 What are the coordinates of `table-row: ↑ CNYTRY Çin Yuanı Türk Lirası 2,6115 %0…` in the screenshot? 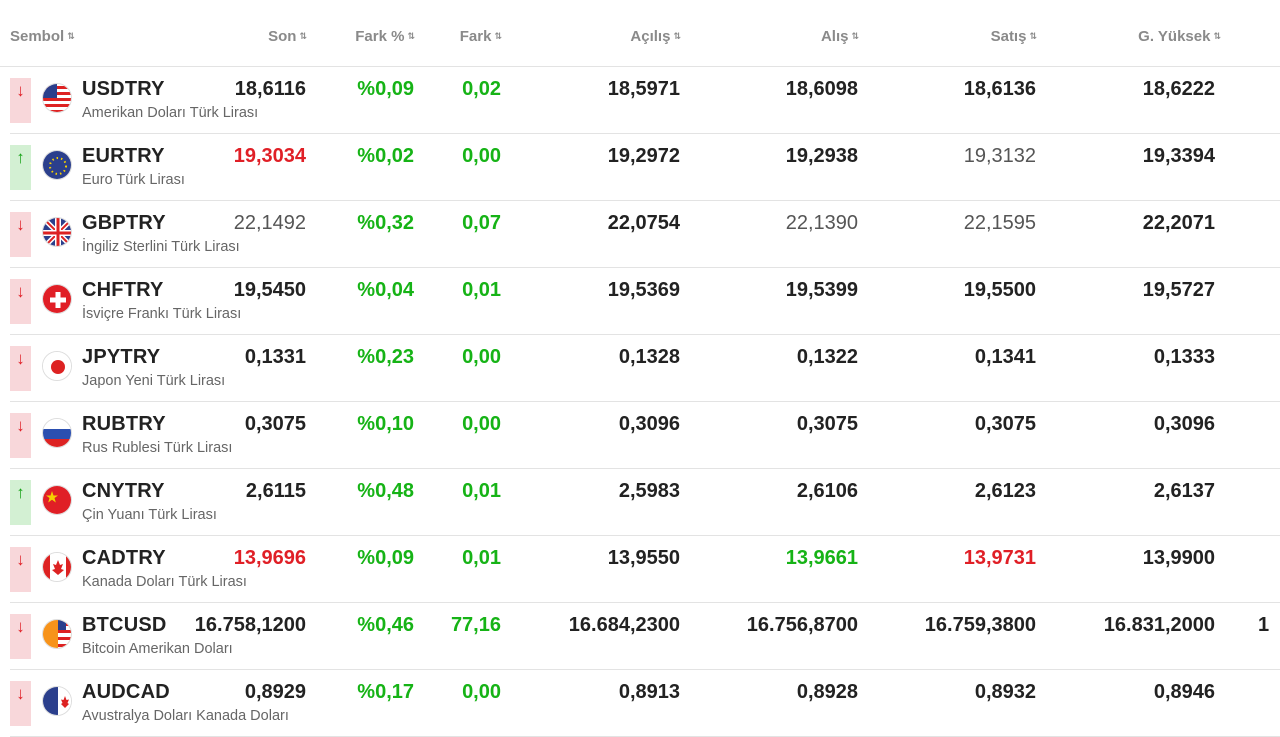 It's located at (645, 502).